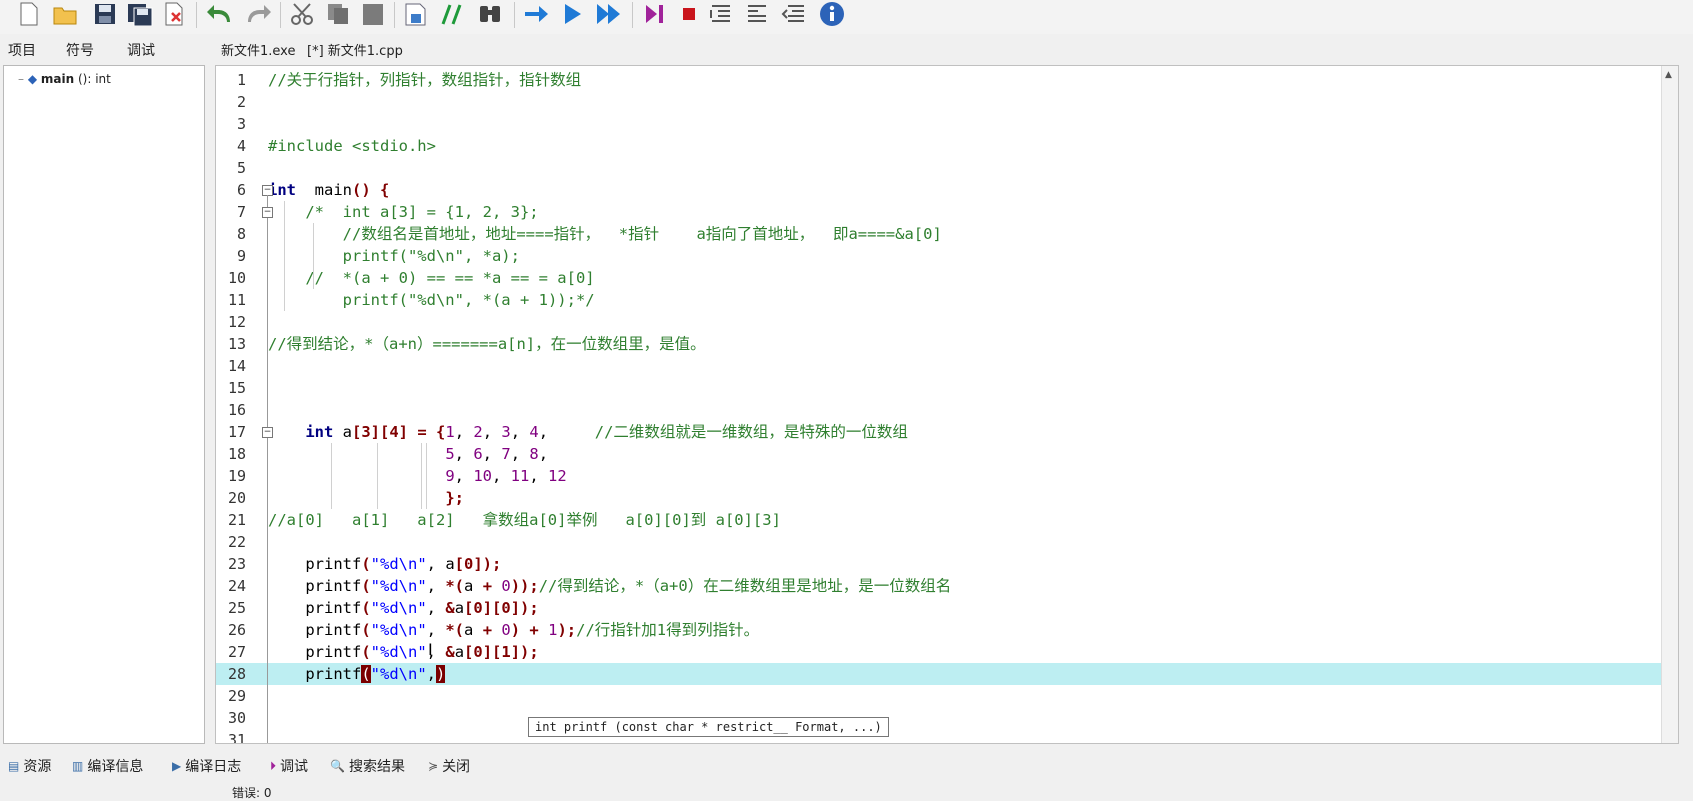 This screenshot has width=1693, height=801. I want to click on line-number: 31, so click(236, 737).